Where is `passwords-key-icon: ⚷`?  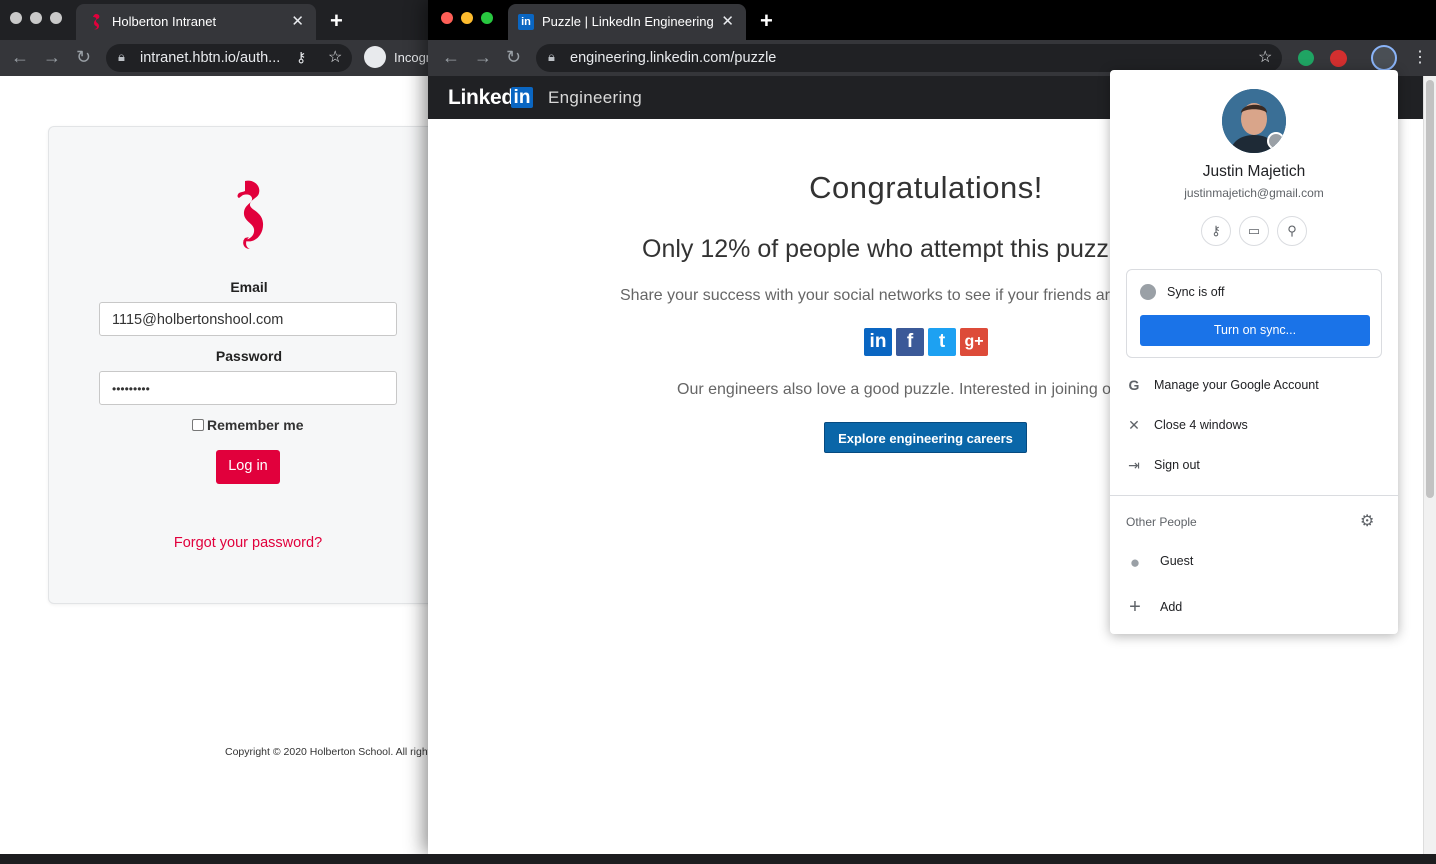 passwords-key-icon: ⚷ is located at coordinates (1216, 231).